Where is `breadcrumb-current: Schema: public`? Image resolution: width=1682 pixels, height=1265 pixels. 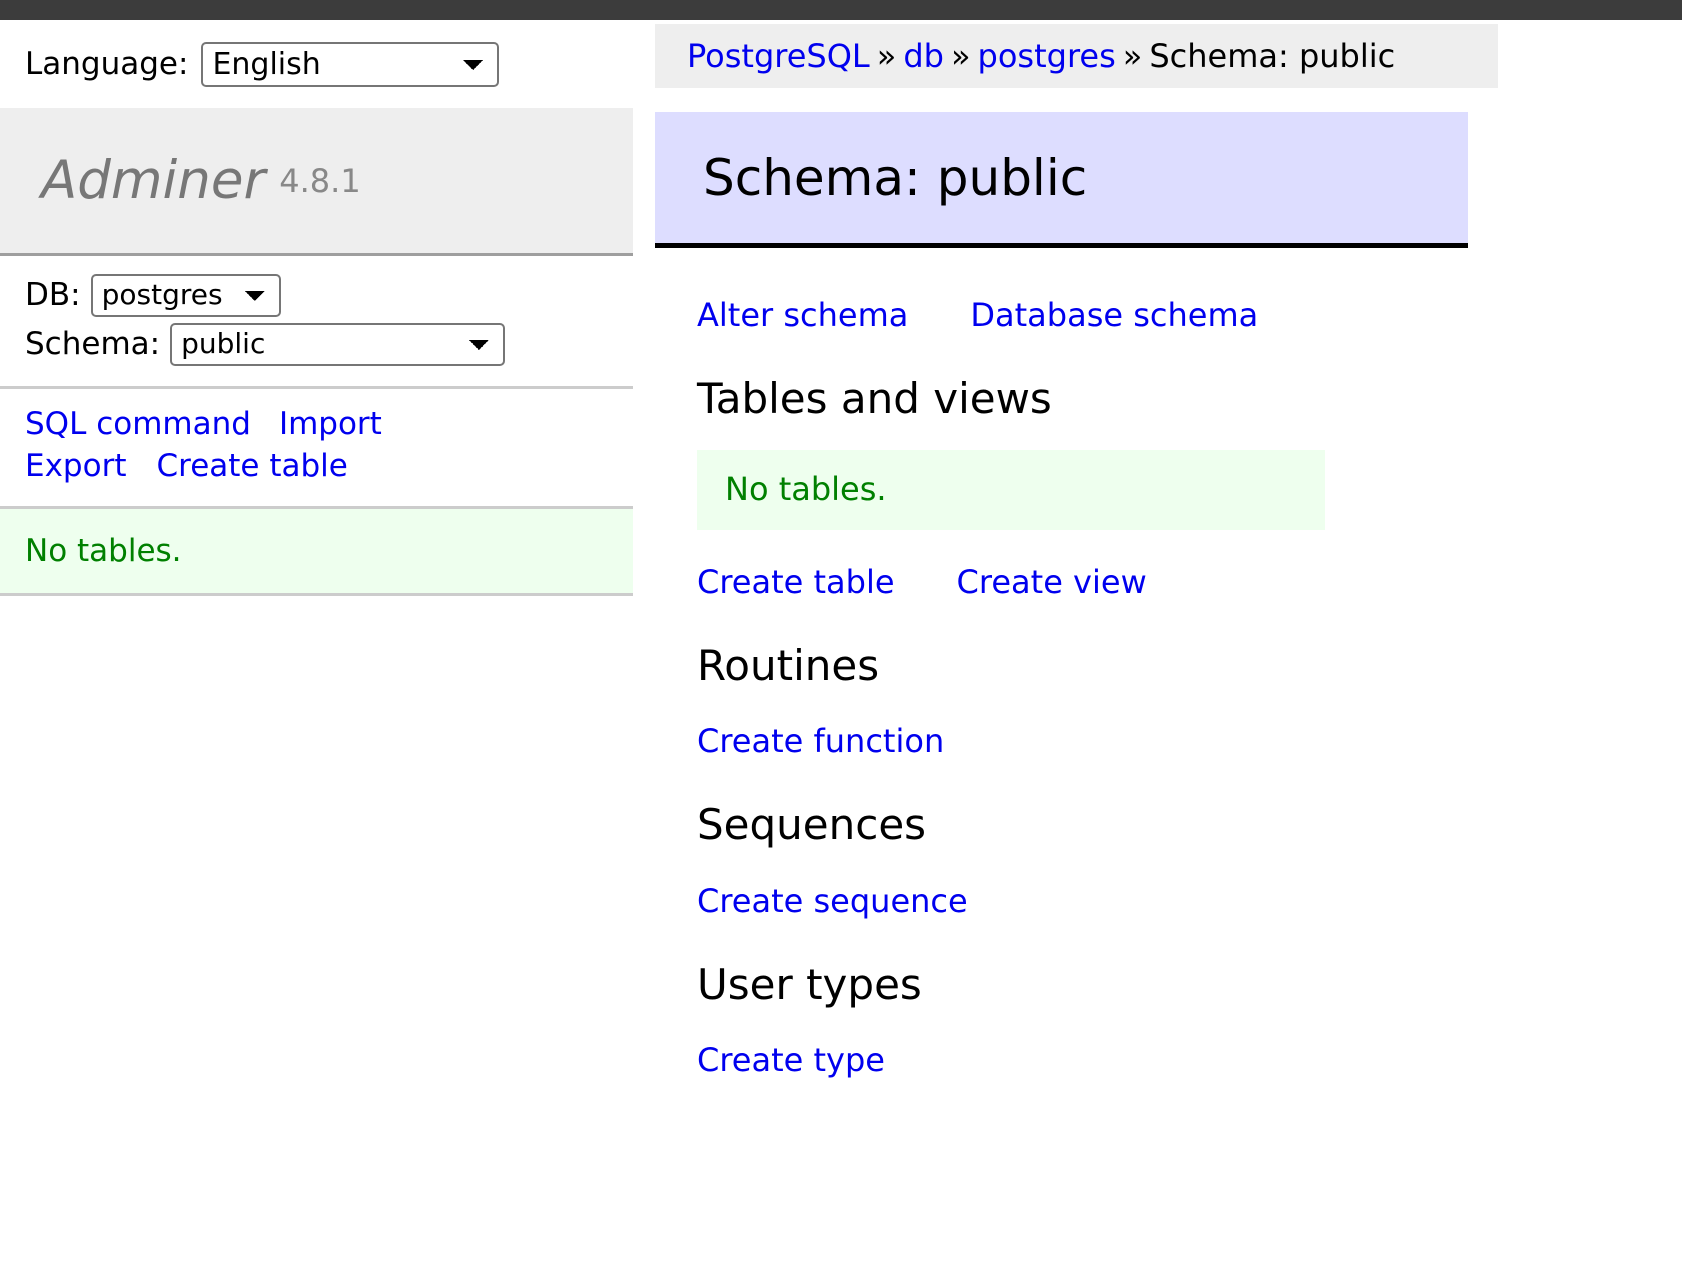
breadcrumb-current: Schema: public is located at coordinates (1272, 56).